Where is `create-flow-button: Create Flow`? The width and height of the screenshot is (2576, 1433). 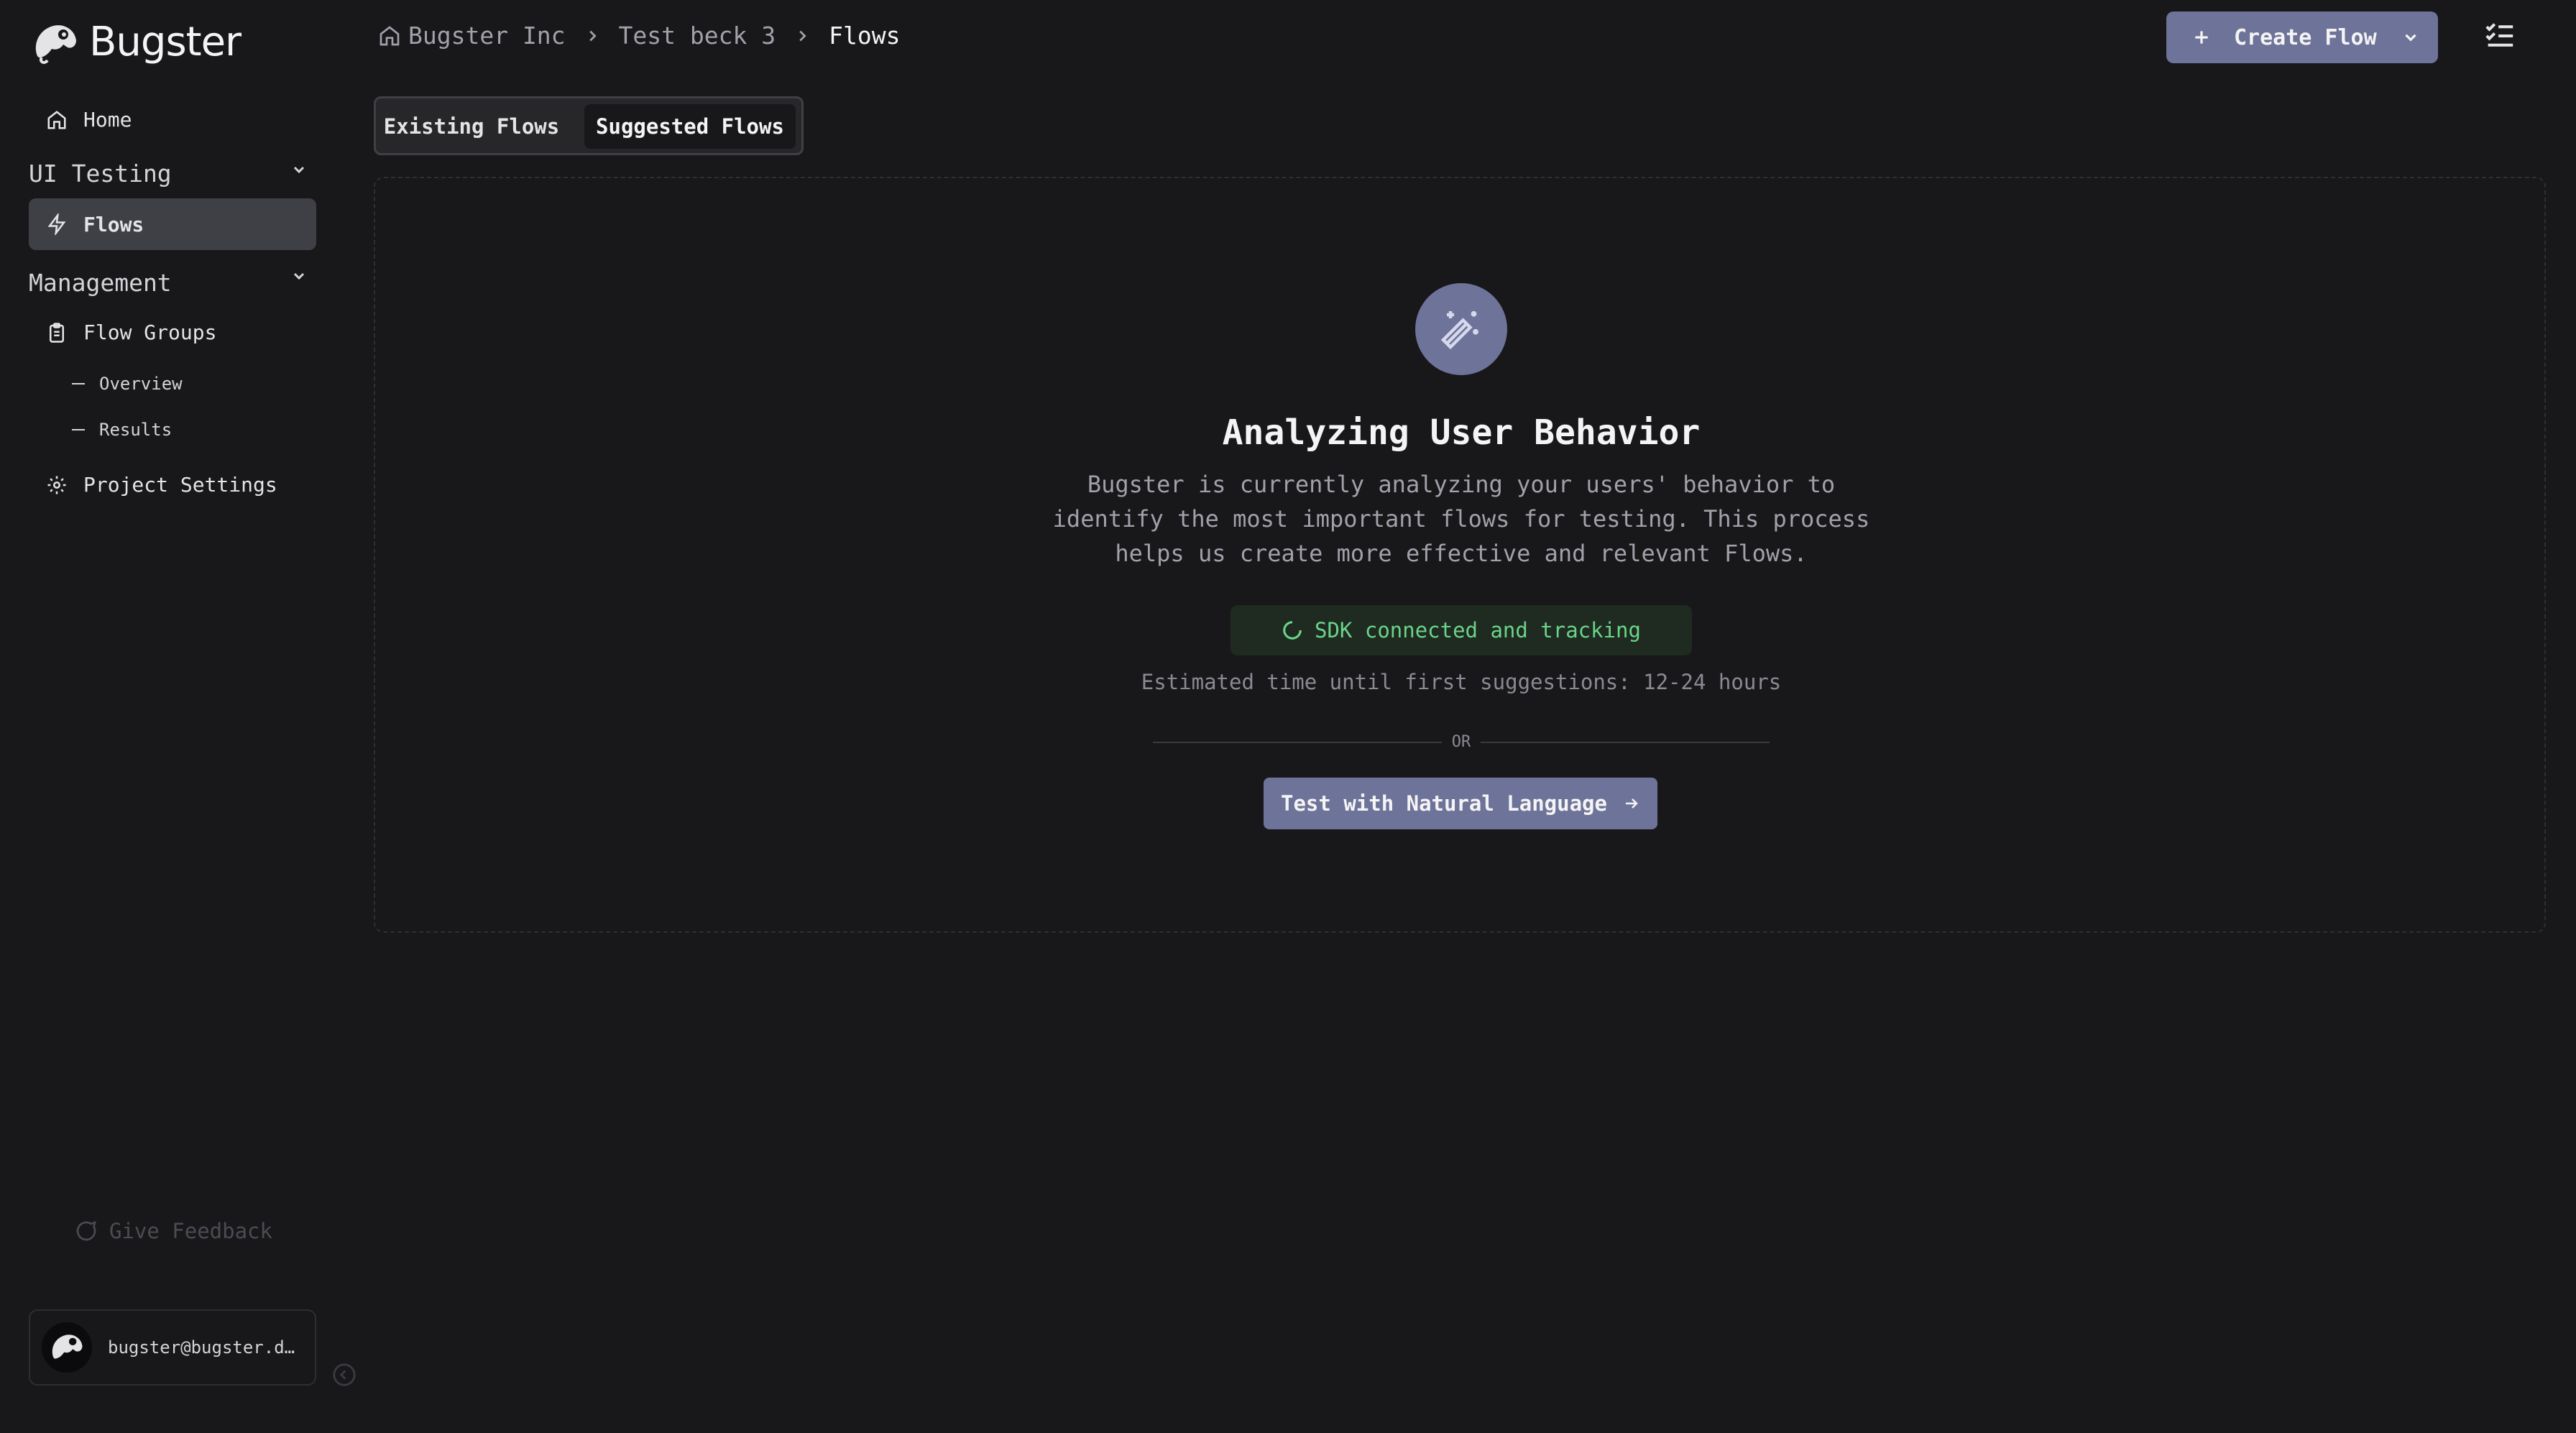 create-flow-button: Create Flow is located at coordinates (2302, 37).